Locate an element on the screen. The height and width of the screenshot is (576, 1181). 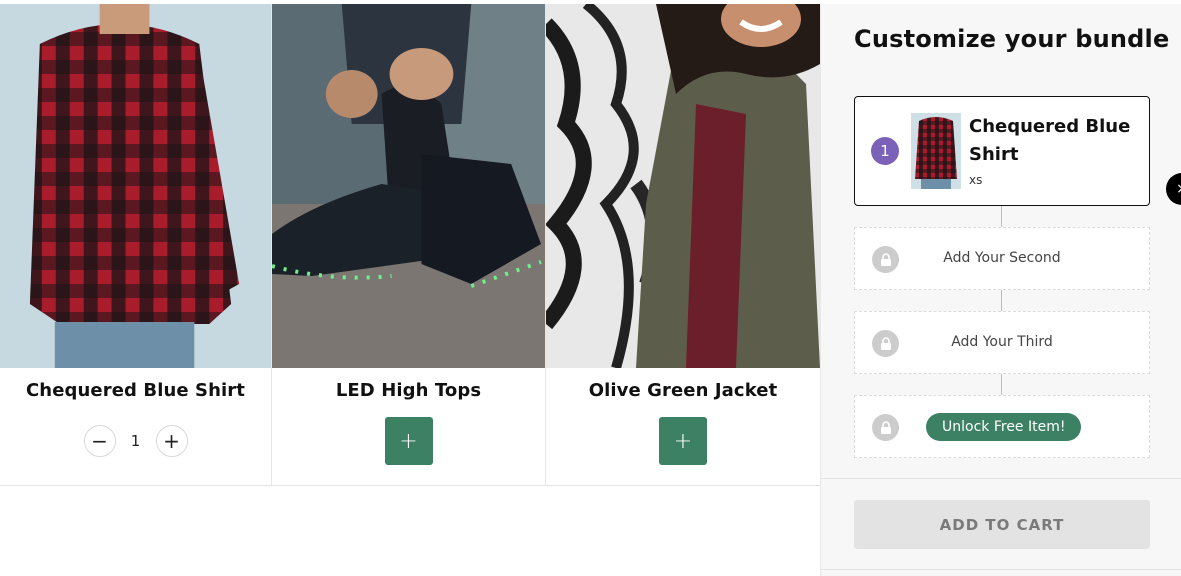
product-name: Chequered Blue Shirt is located at coordinates (135, 390).